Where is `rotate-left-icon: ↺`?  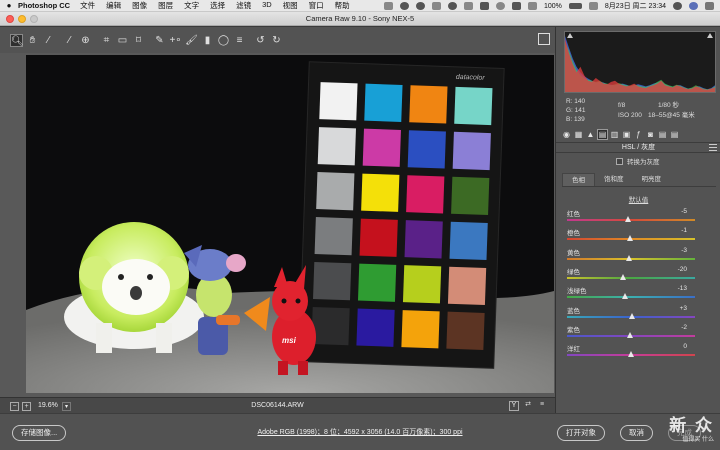 rotate-left-icon: ↺ is located at coordinates (260, 40).